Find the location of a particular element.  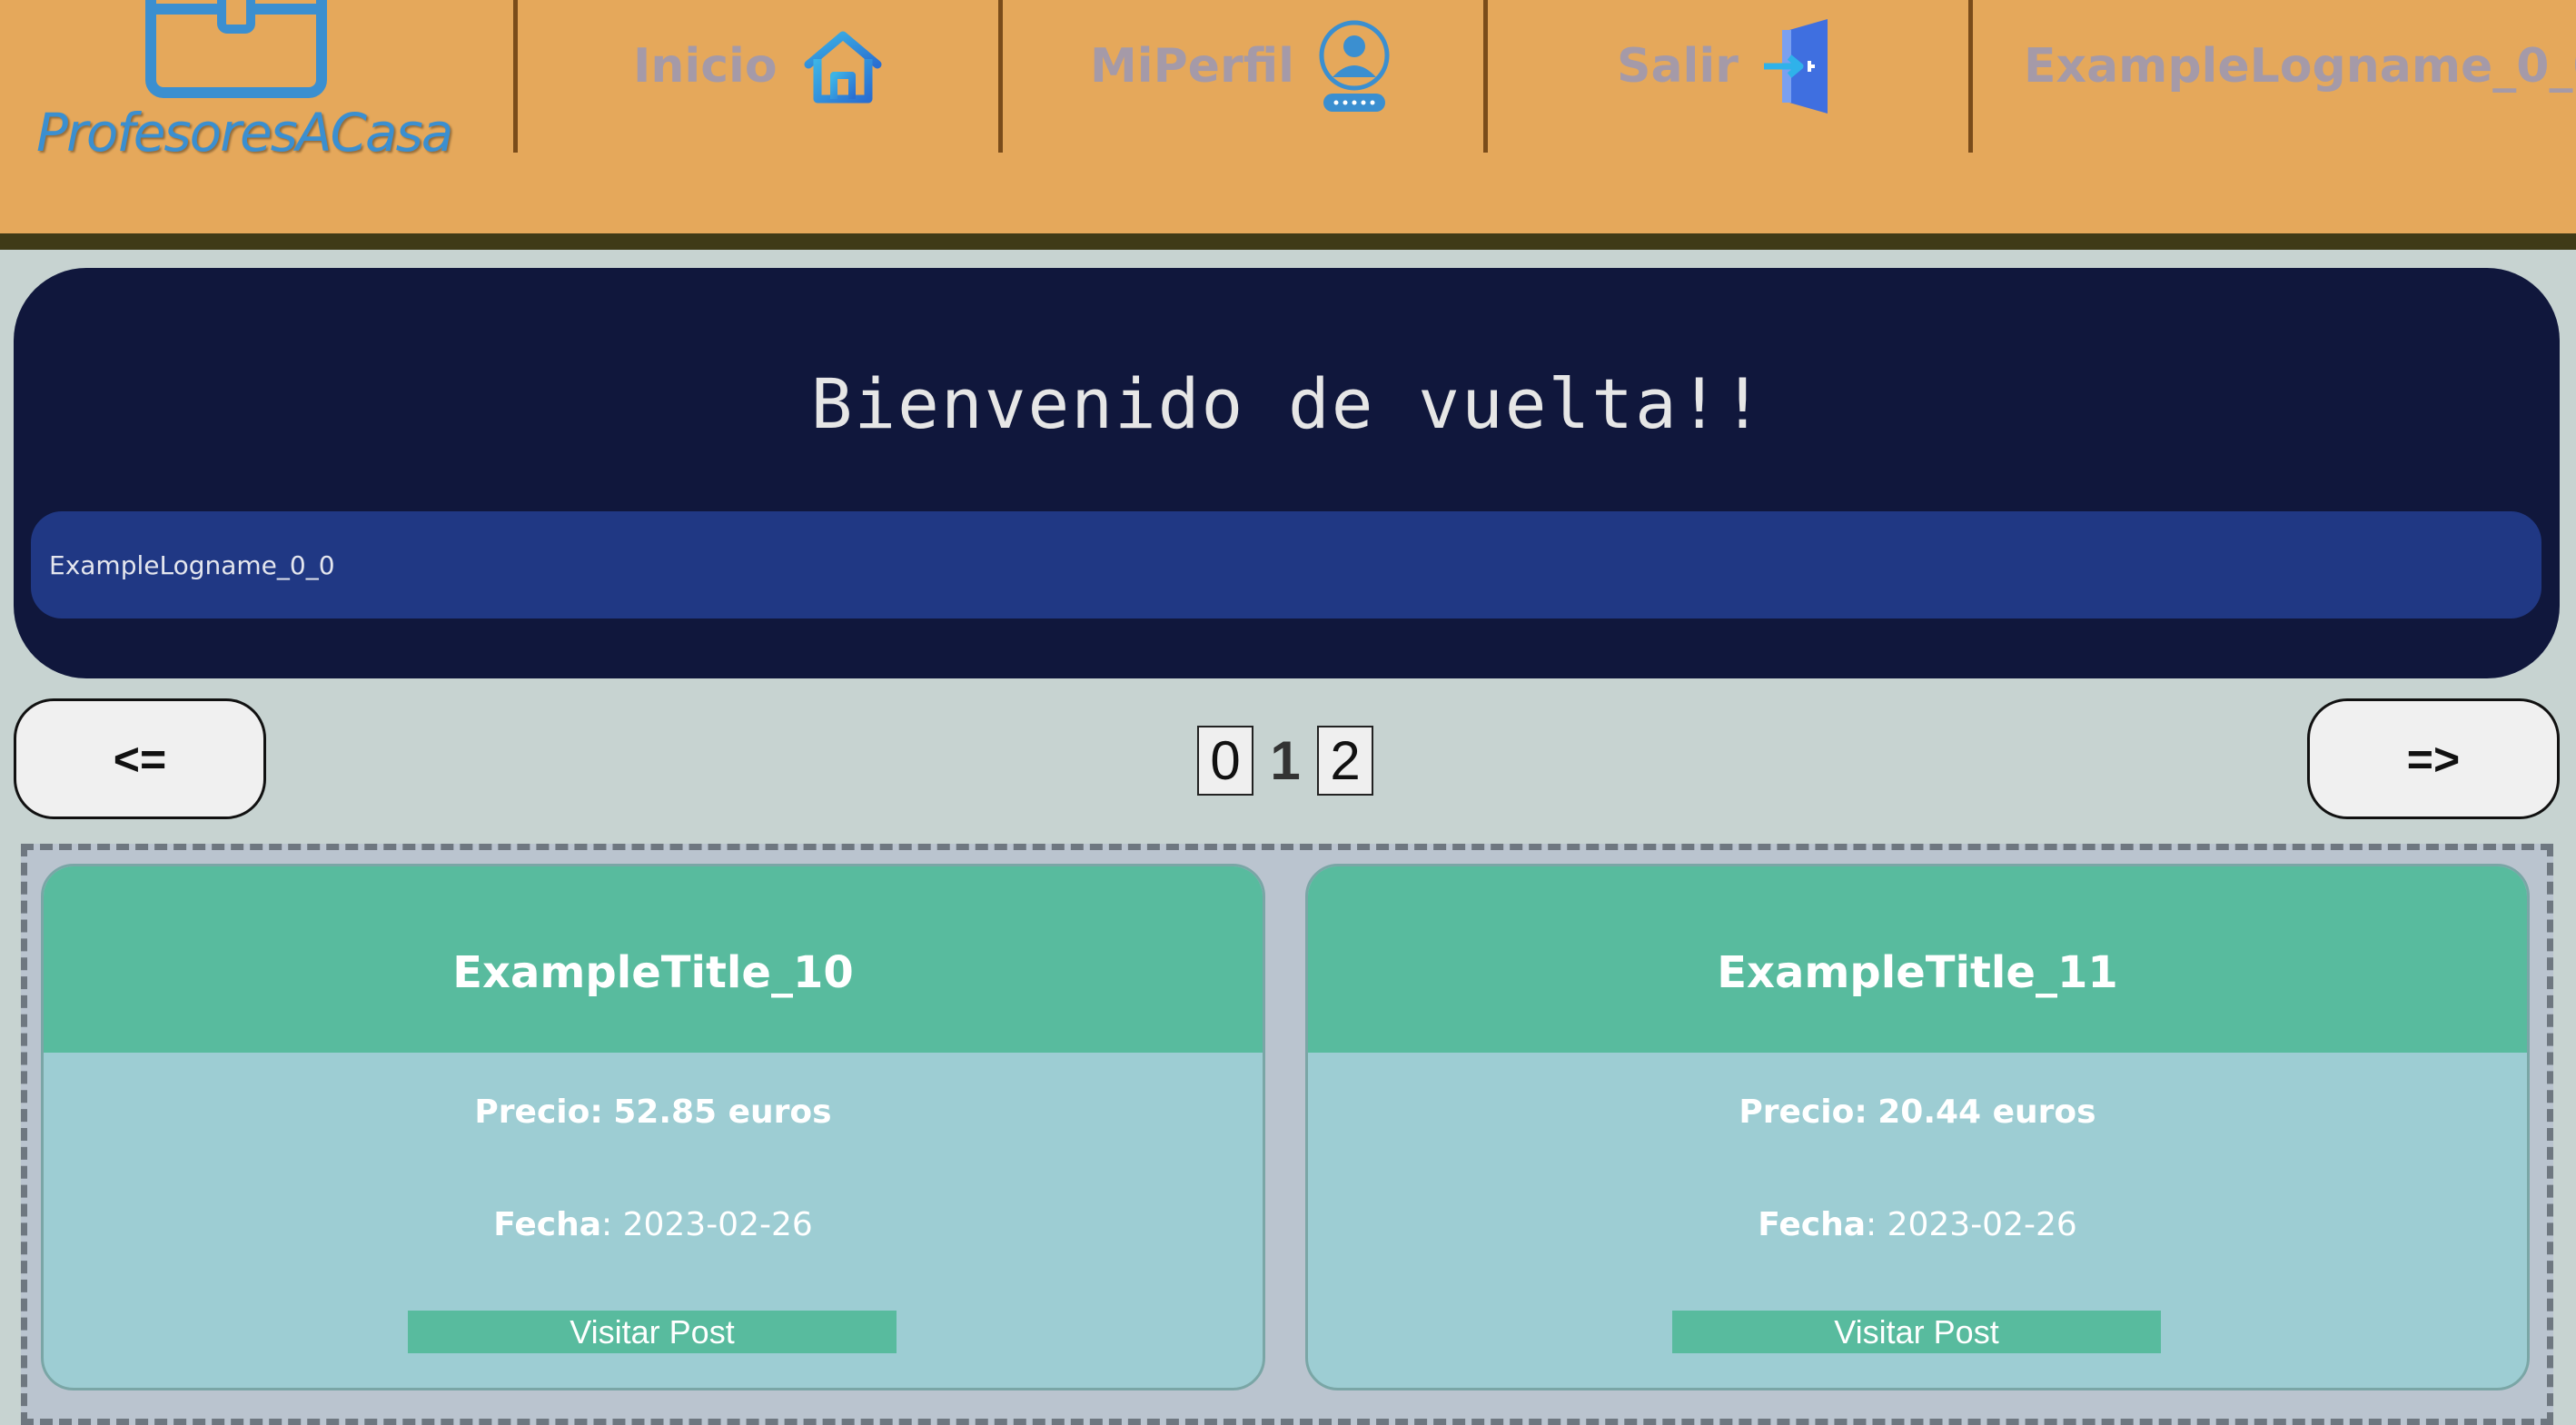

price-value: 20.44 euros is located at coordinates (1987, 1112).